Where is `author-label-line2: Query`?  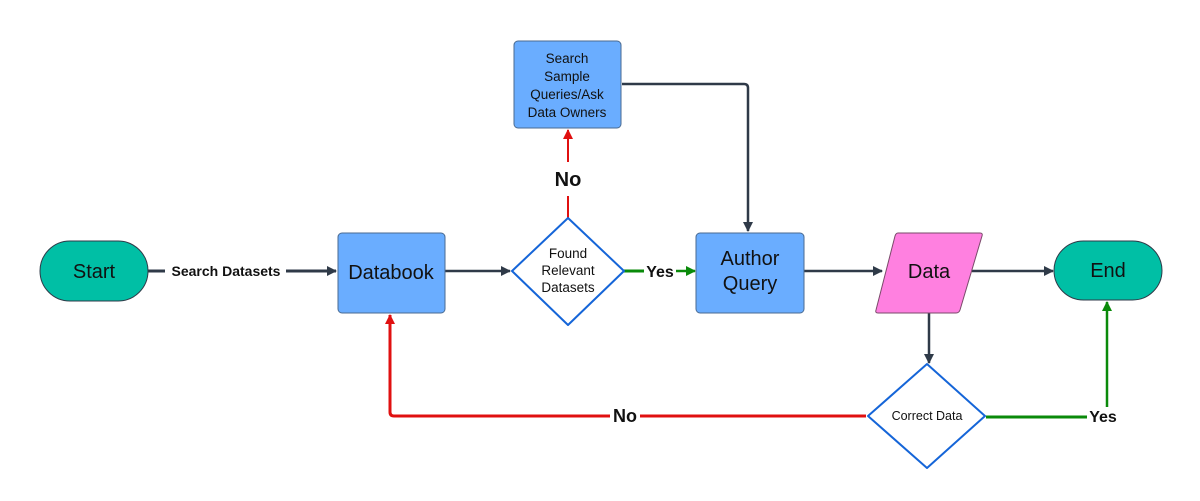 author-label-line2: Query is located at coordinates (750, 284).